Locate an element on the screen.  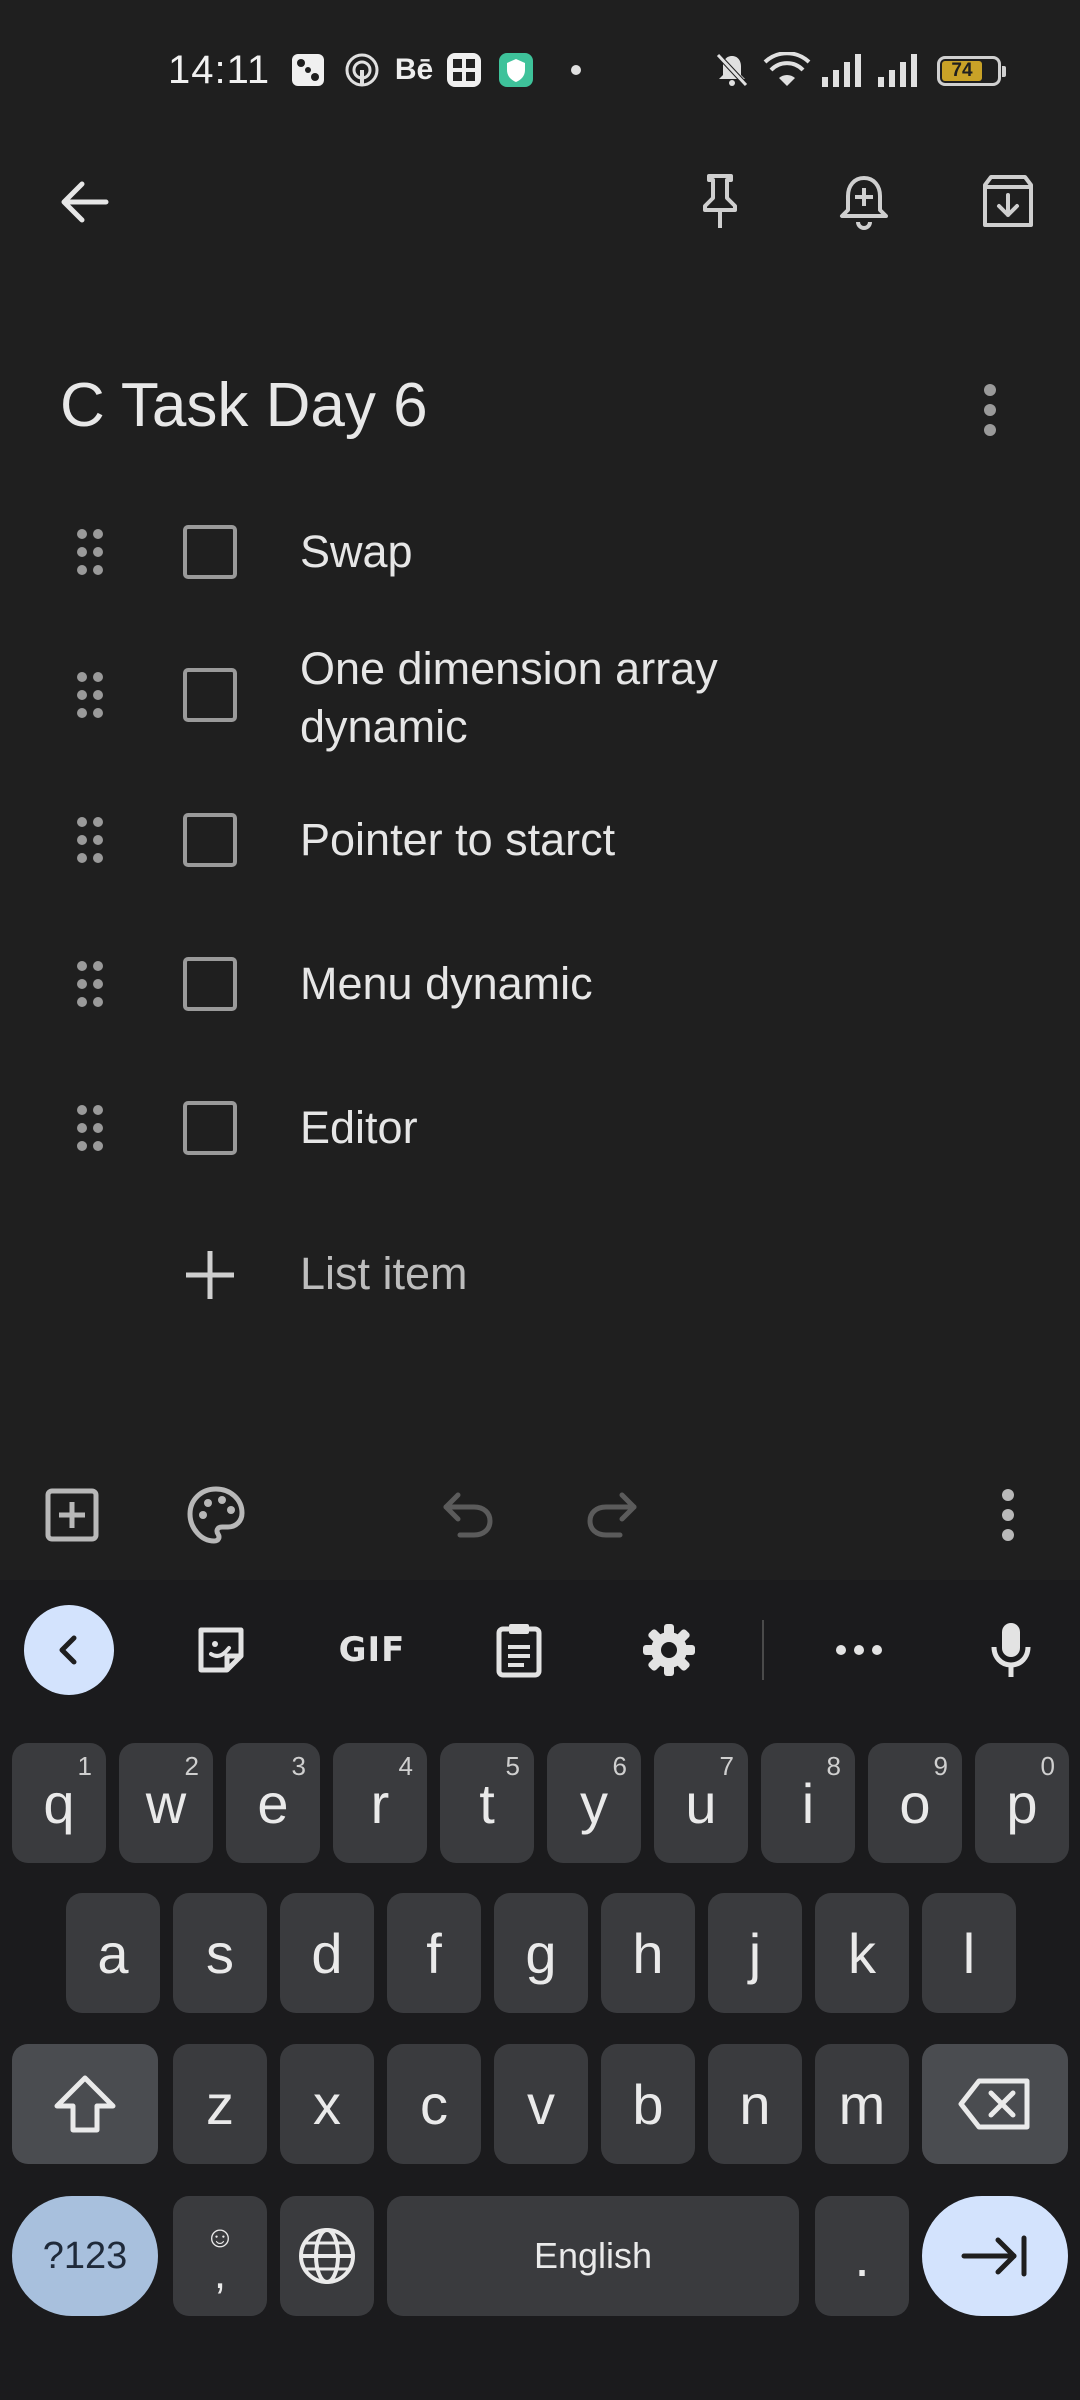
checklist-item: Menu dynamic is located at coordinates (540, 984).